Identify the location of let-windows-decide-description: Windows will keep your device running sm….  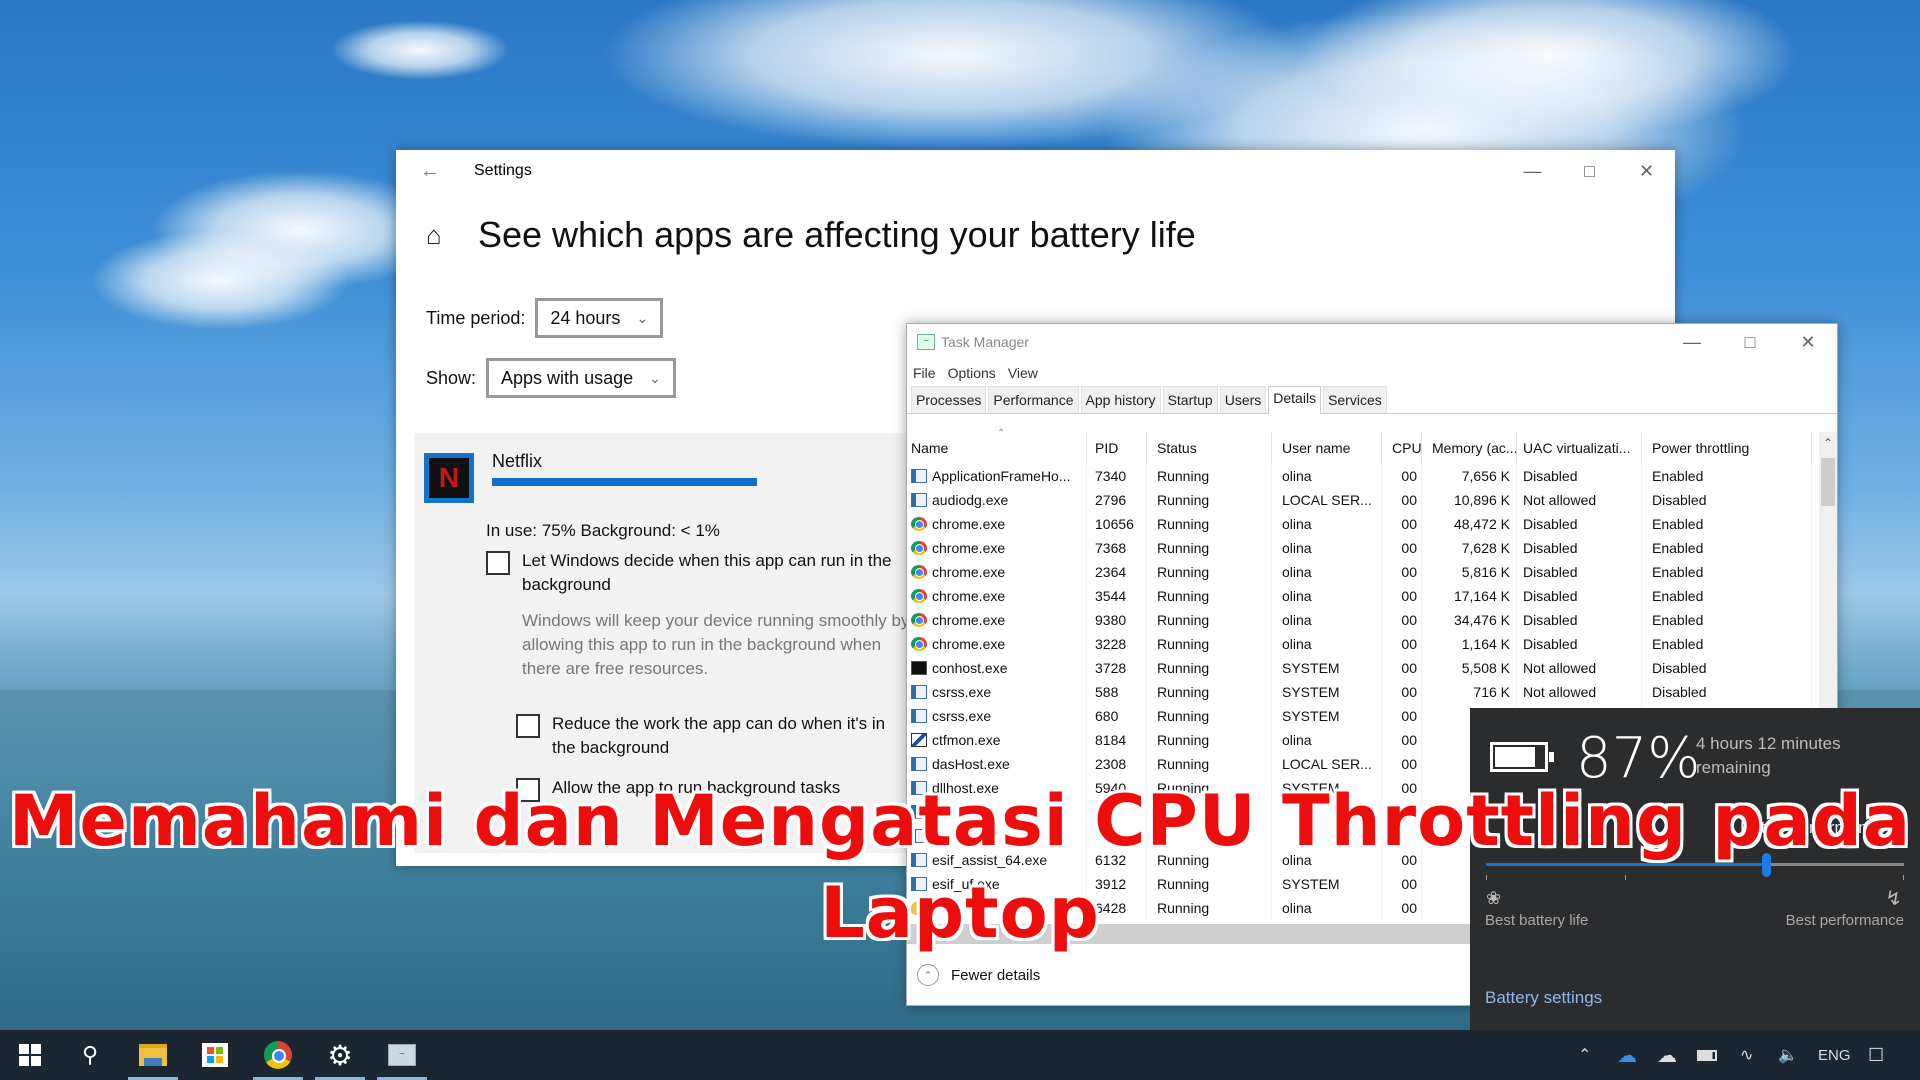
(716, 644).